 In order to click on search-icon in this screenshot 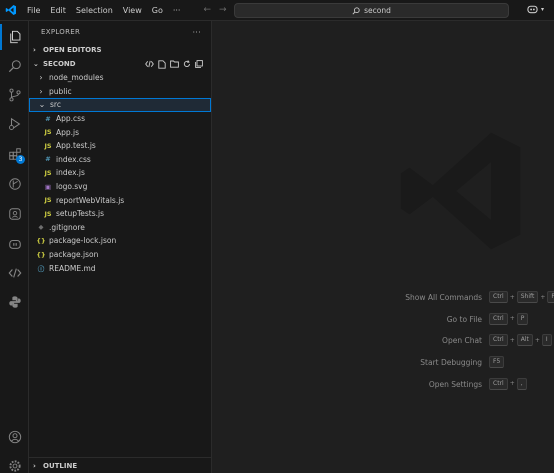, I will do `click(14, 66)`.